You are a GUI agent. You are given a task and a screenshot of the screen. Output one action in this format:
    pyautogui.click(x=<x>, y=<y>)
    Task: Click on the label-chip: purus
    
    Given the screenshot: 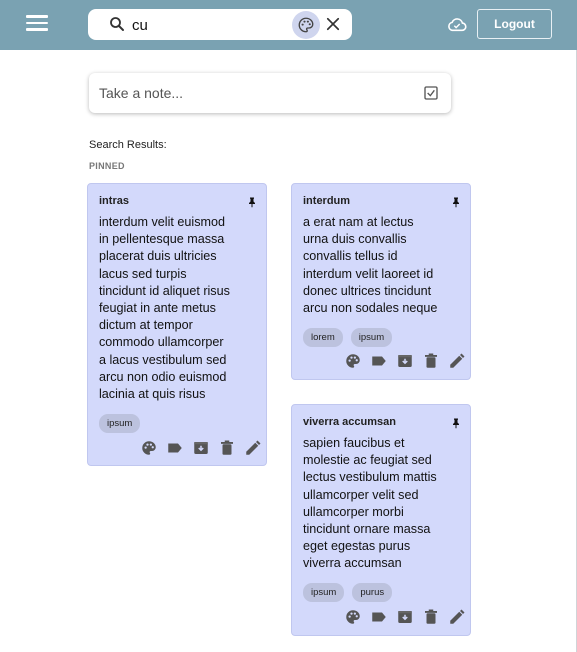 What is the action you would take?
    pyautogui.click(x=372, y=592)
    